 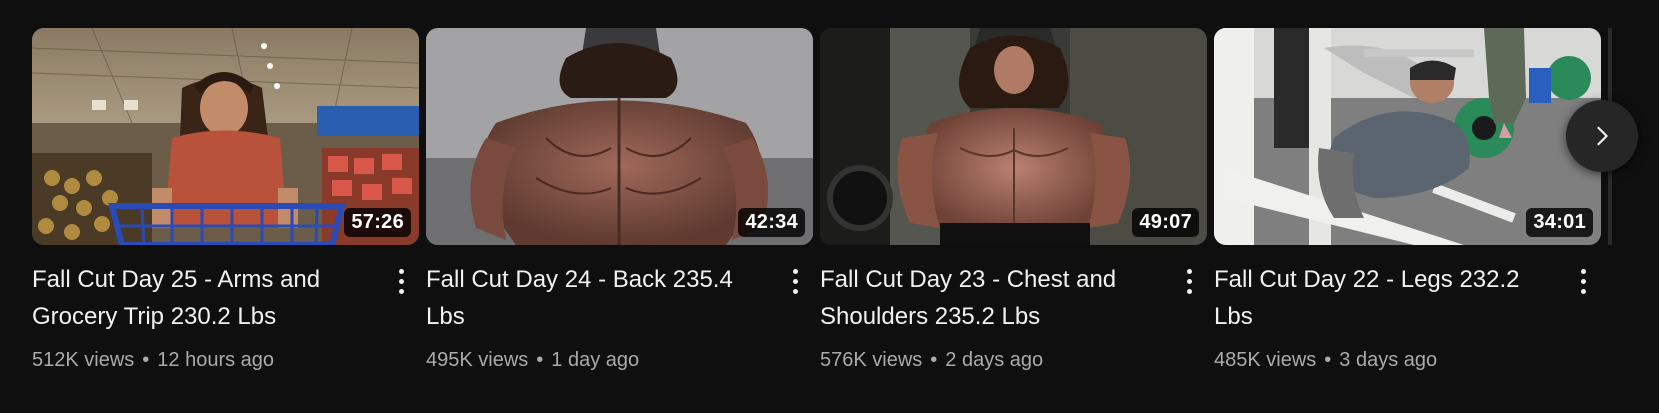 I want to click on upload-age: 3 days ago, so click(x=1388, y=360).